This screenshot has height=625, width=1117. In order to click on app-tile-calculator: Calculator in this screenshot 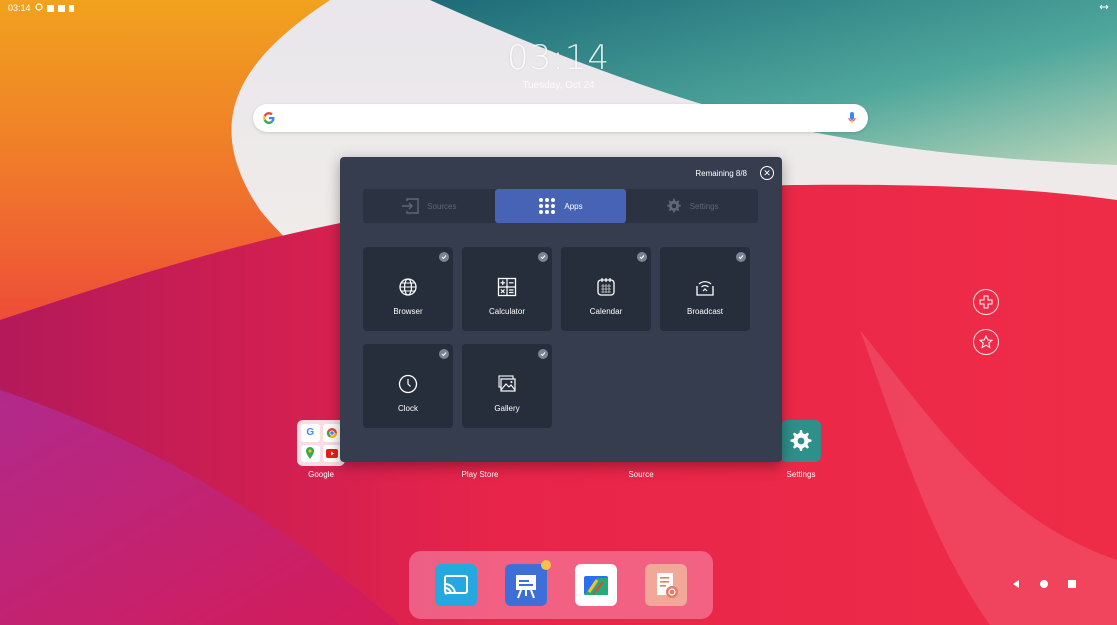, I will do `click(507, 289)`.